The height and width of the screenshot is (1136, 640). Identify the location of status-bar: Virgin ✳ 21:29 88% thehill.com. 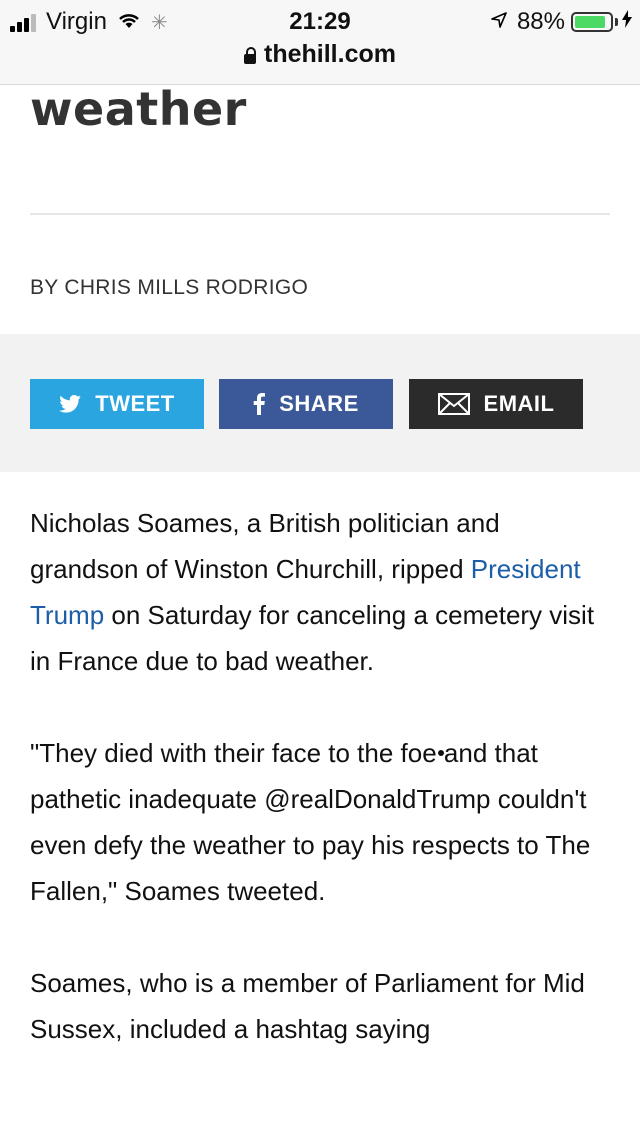
(320, 42).